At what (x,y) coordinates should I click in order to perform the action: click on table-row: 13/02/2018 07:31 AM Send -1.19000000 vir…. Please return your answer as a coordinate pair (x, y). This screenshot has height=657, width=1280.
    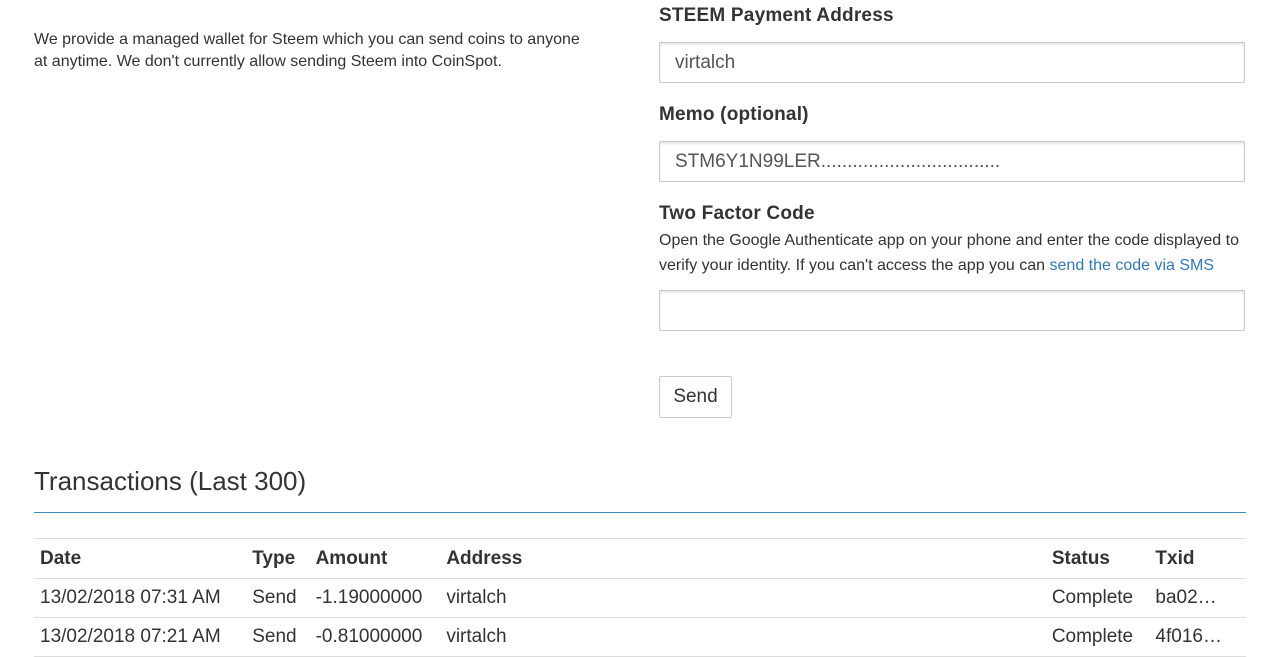
    Looking at the image, I should click on (640, 598).